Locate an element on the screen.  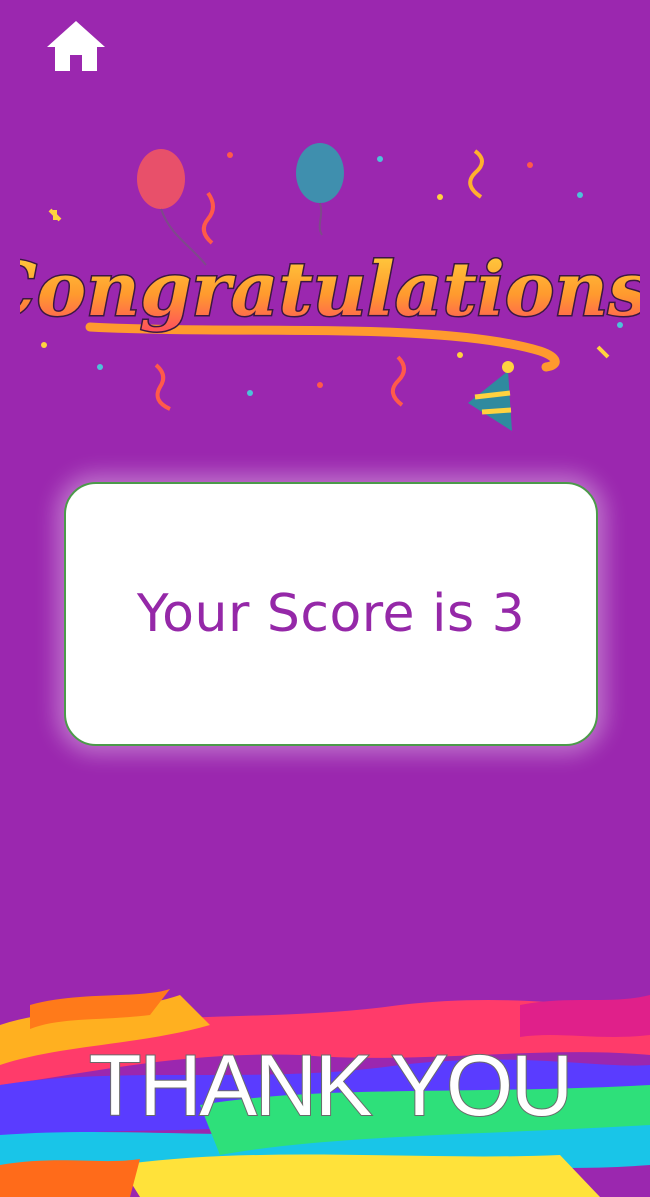
congratulations-text: Congratulations! is located at coordinates (330, 290).